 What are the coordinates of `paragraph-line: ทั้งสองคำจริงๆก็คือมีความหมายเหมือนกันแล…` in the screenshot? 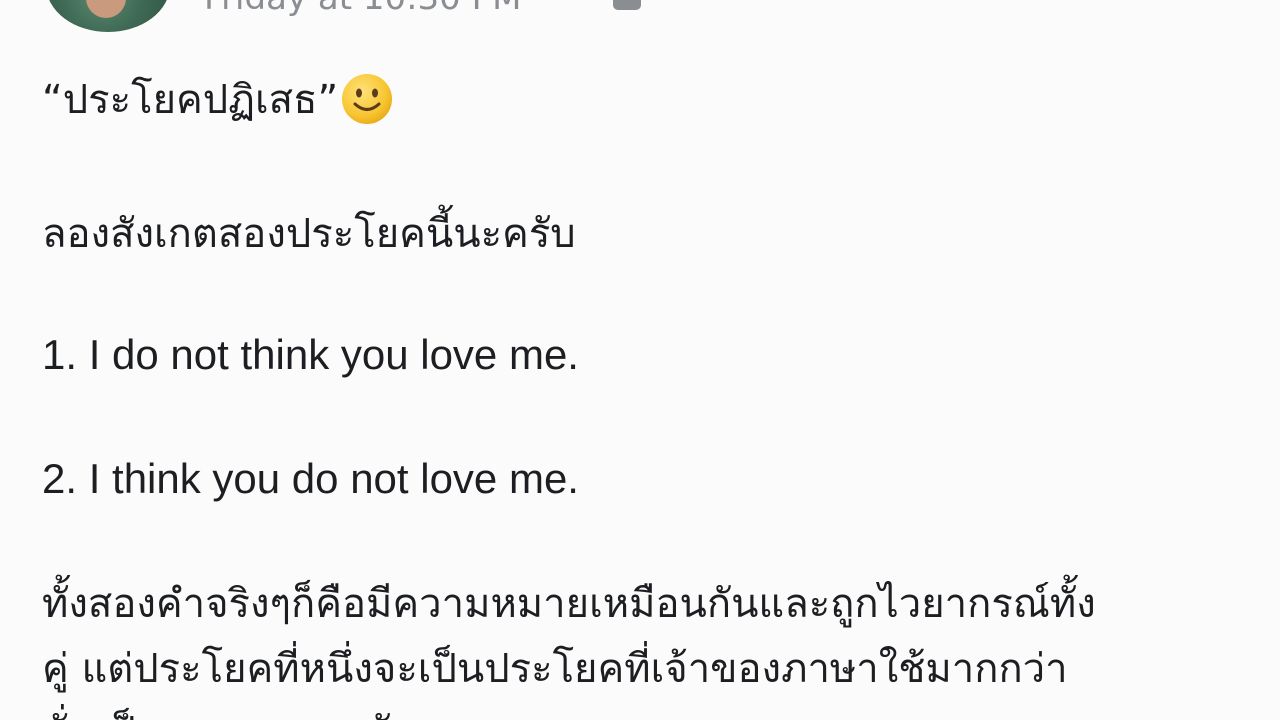 It's located at (569, 604).